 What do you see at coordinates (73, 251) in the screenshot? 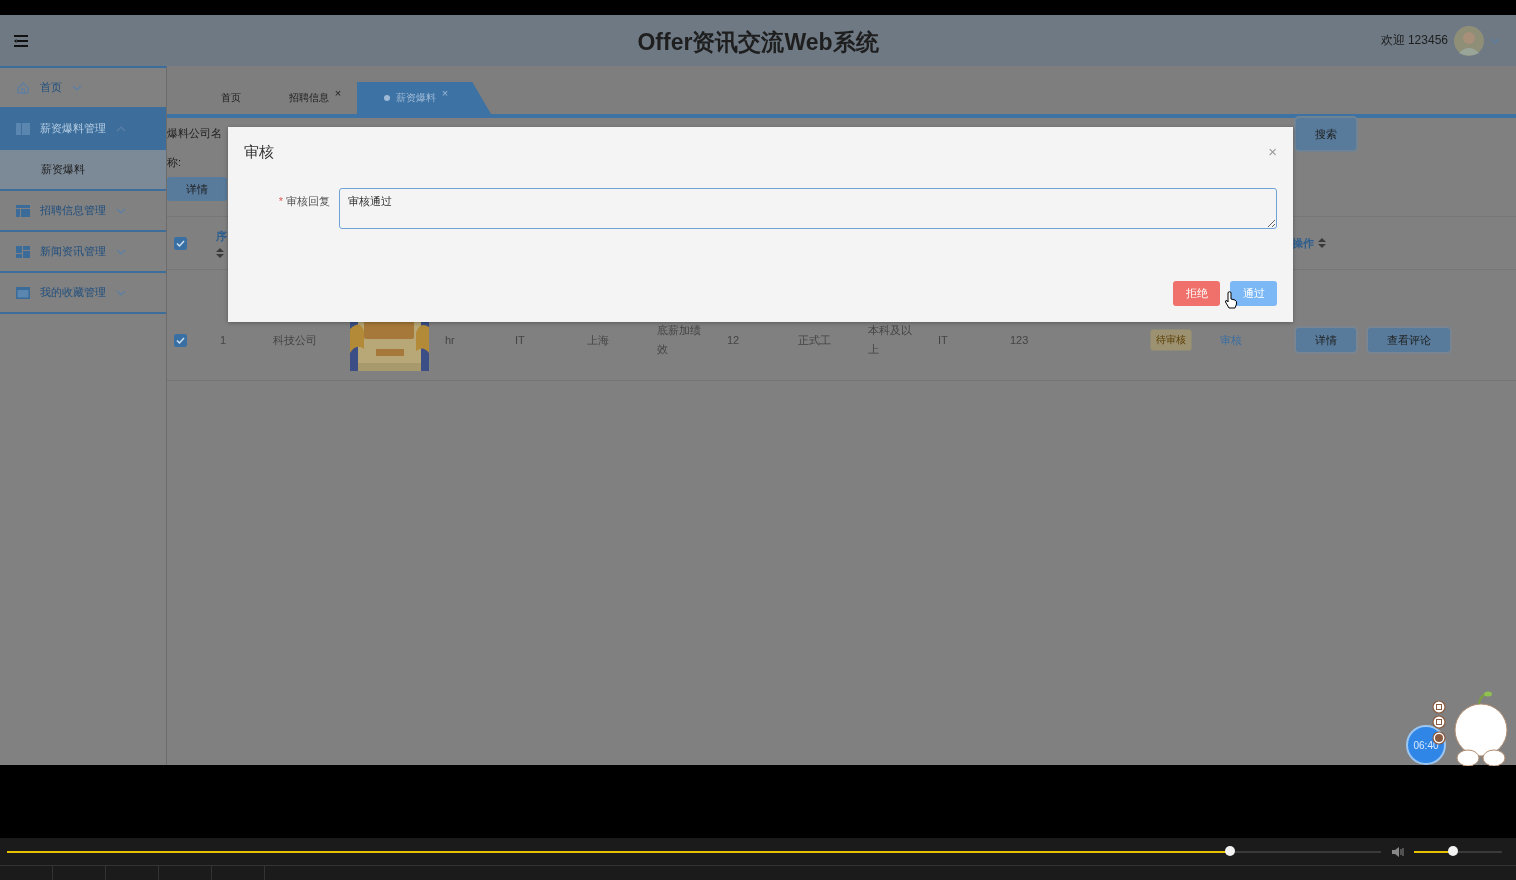
I see `menu-label: 新闻资讯管理` at bounding box center [73, 251].